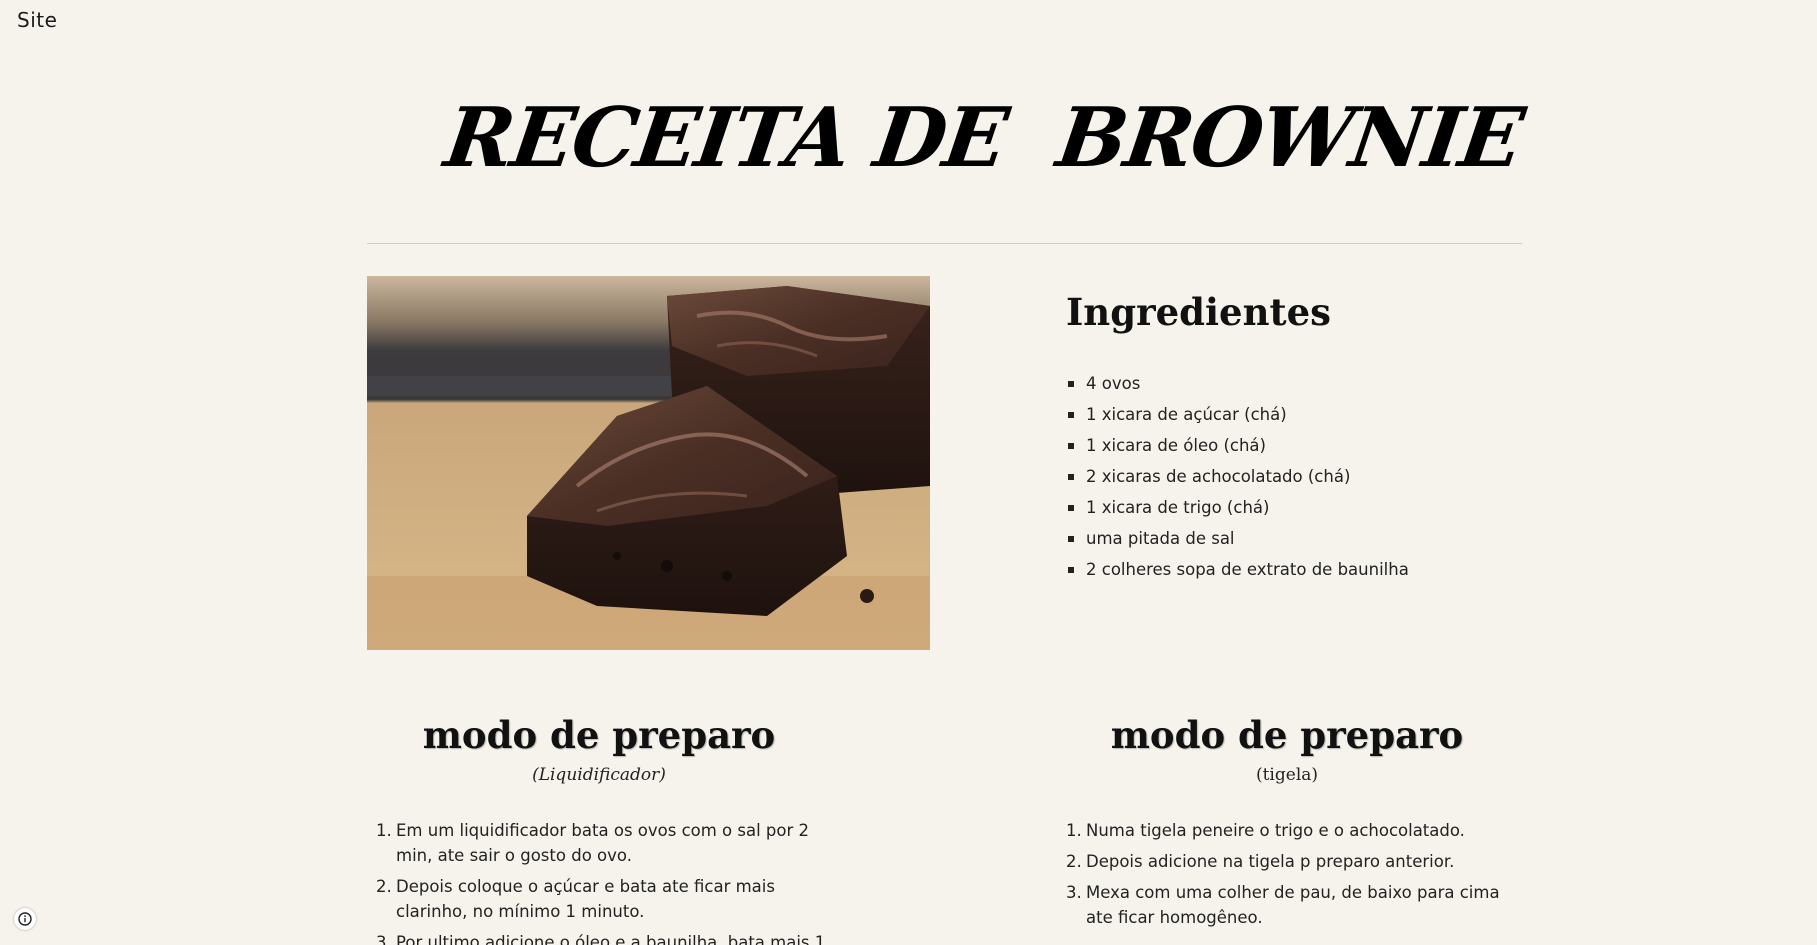  I want to click on ingredient-item: 2 colheres sopa de extrato de baunilha, so click(1237, 569).